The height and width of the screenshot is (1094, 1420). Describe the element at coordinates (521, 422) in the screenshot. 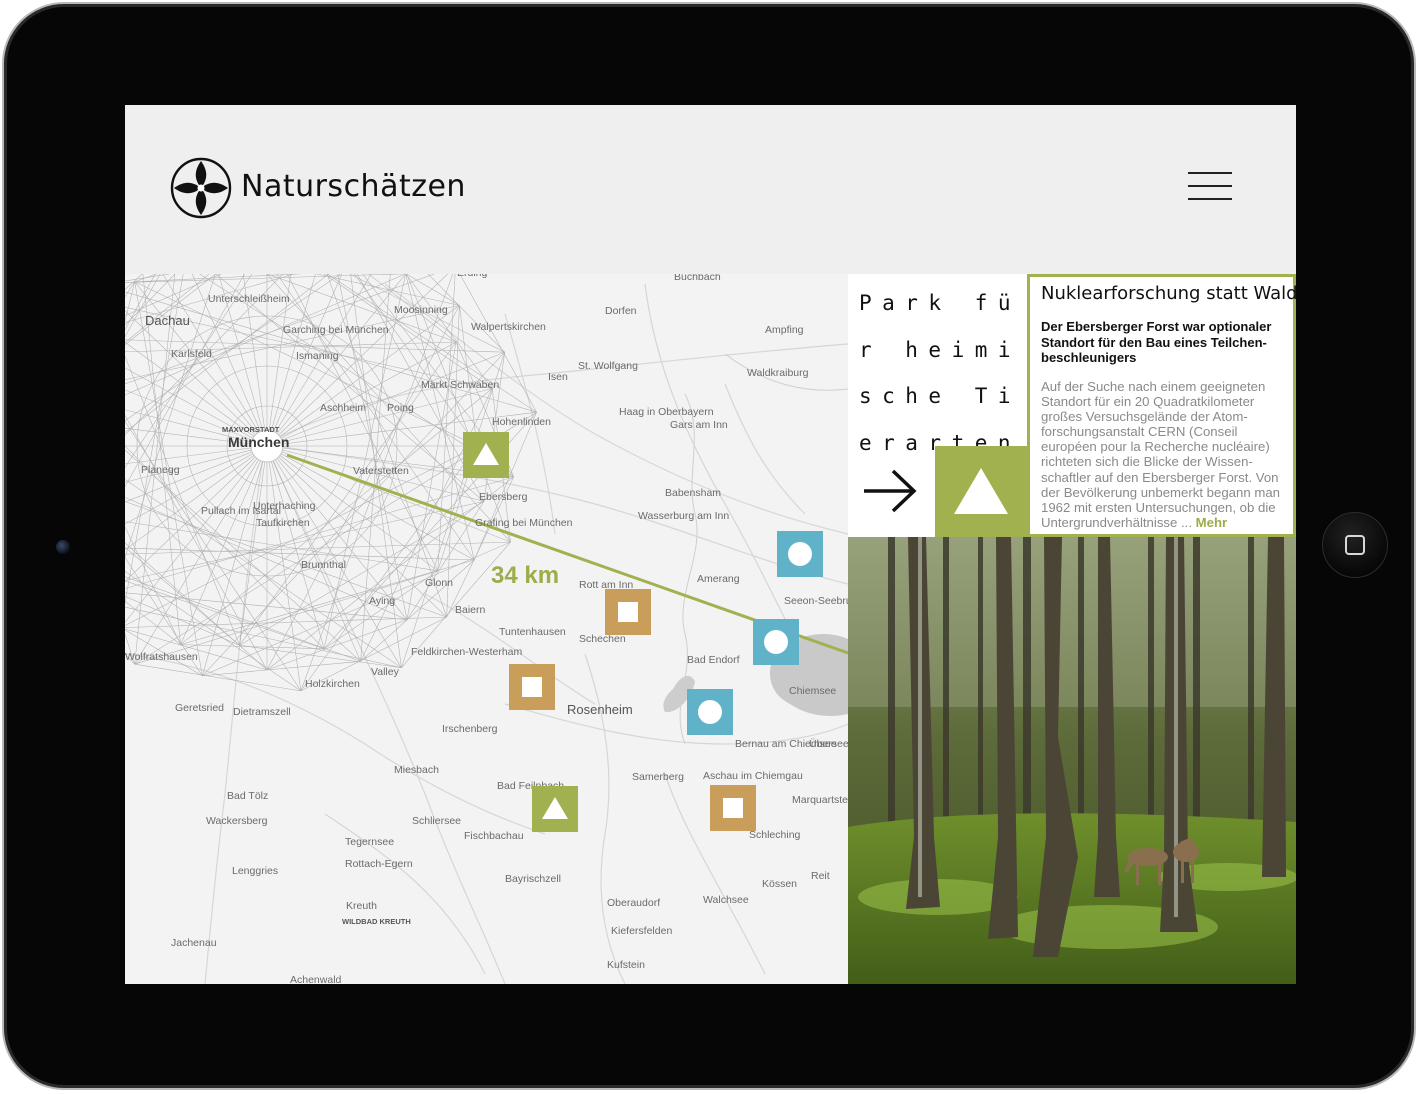

I see `map-place-label: Hohenlinden` at that location.